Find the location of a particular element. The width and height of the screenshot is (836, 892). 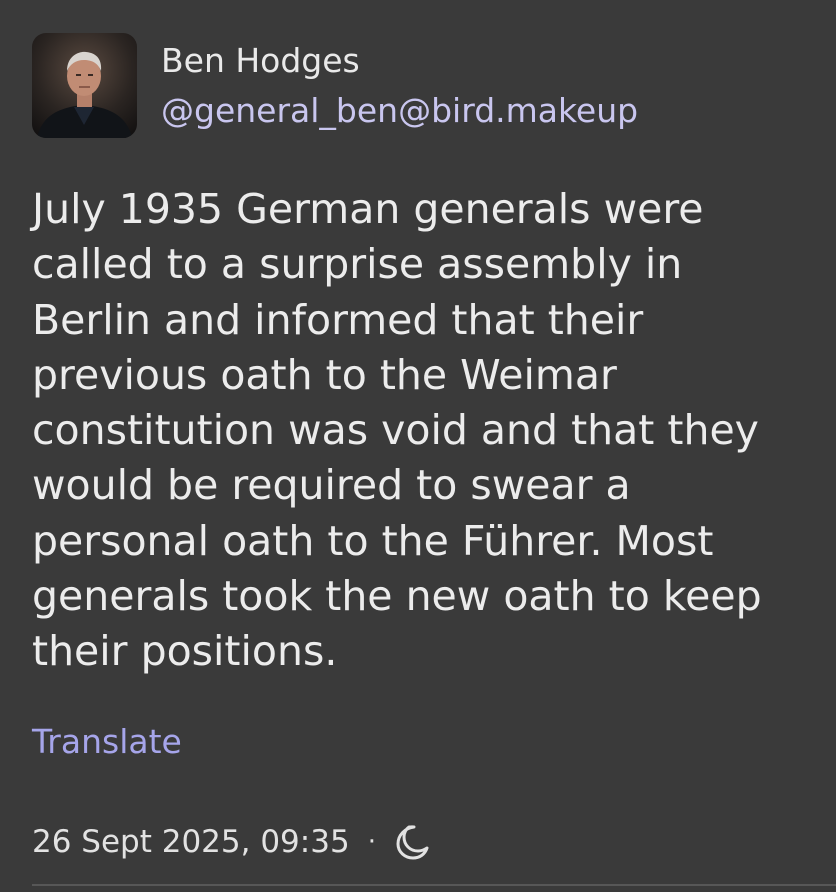

author-display-name: Ben Hodges is located at coordinates (399, 61).